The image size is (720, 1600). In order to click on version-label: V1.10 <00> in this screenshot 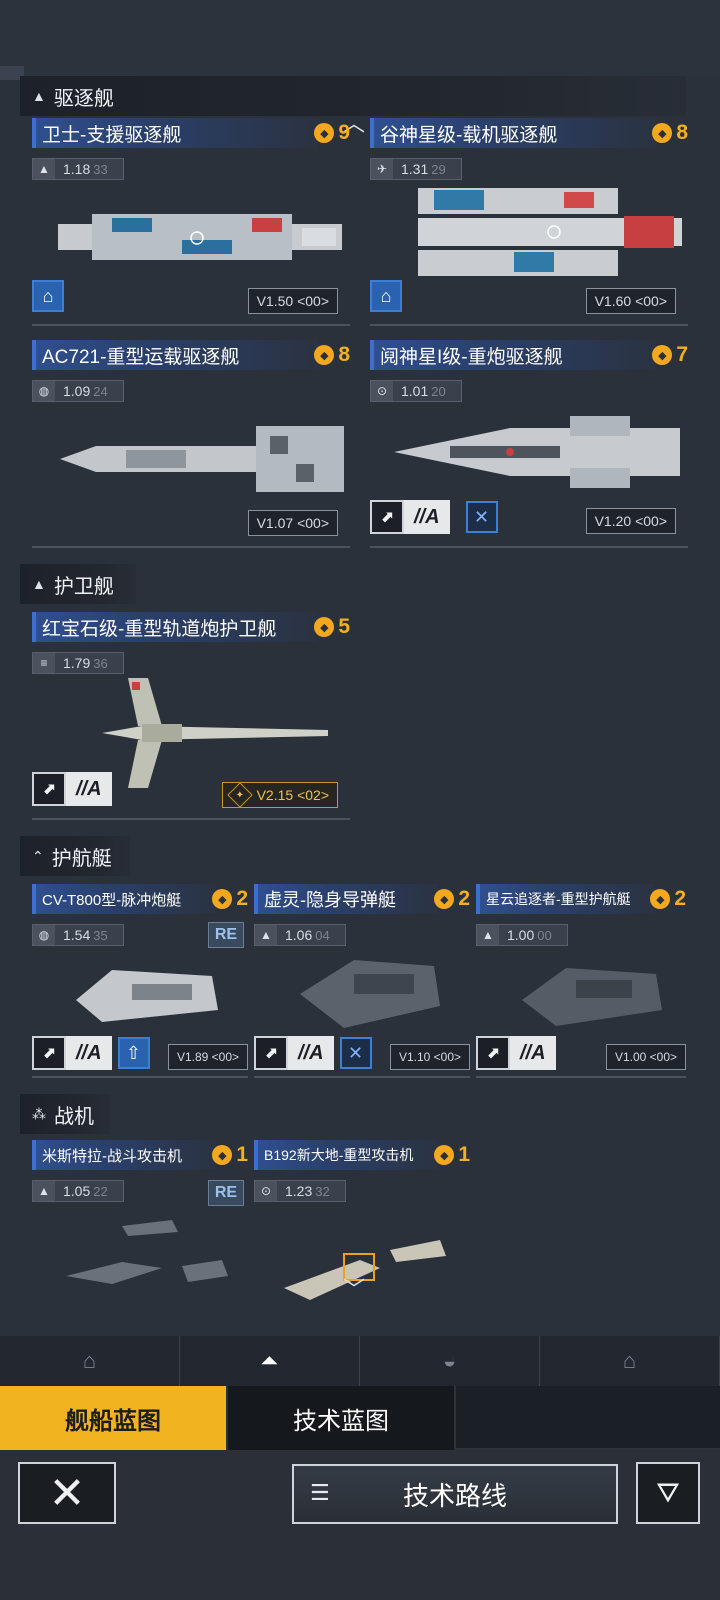, I will do `click(429, 1057)`.